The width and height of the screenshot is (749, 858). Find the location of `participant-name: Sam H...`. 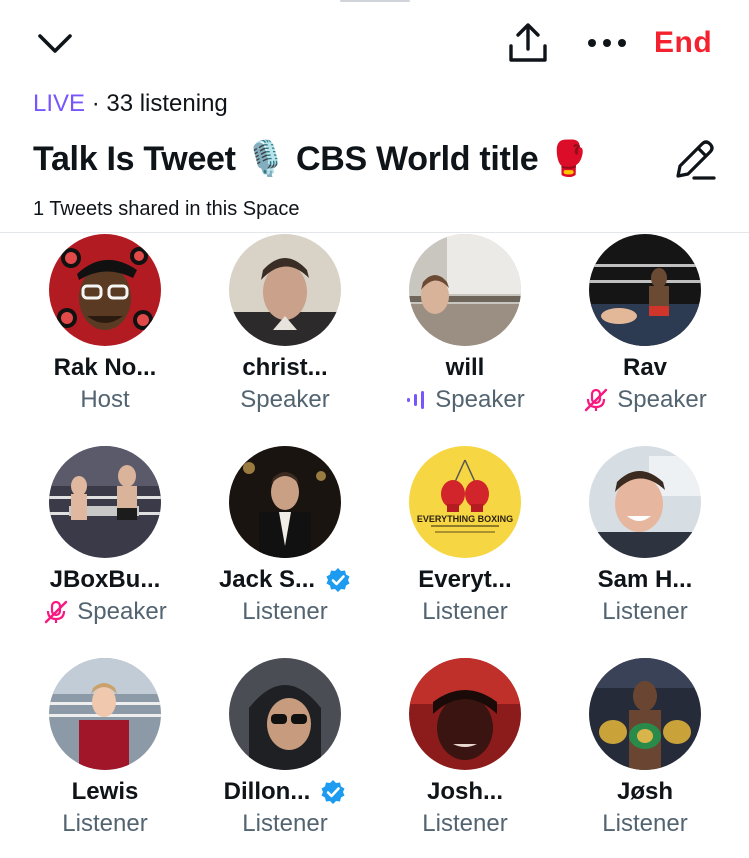

participant-name: Sam H... is located at coordinates (645, 579).